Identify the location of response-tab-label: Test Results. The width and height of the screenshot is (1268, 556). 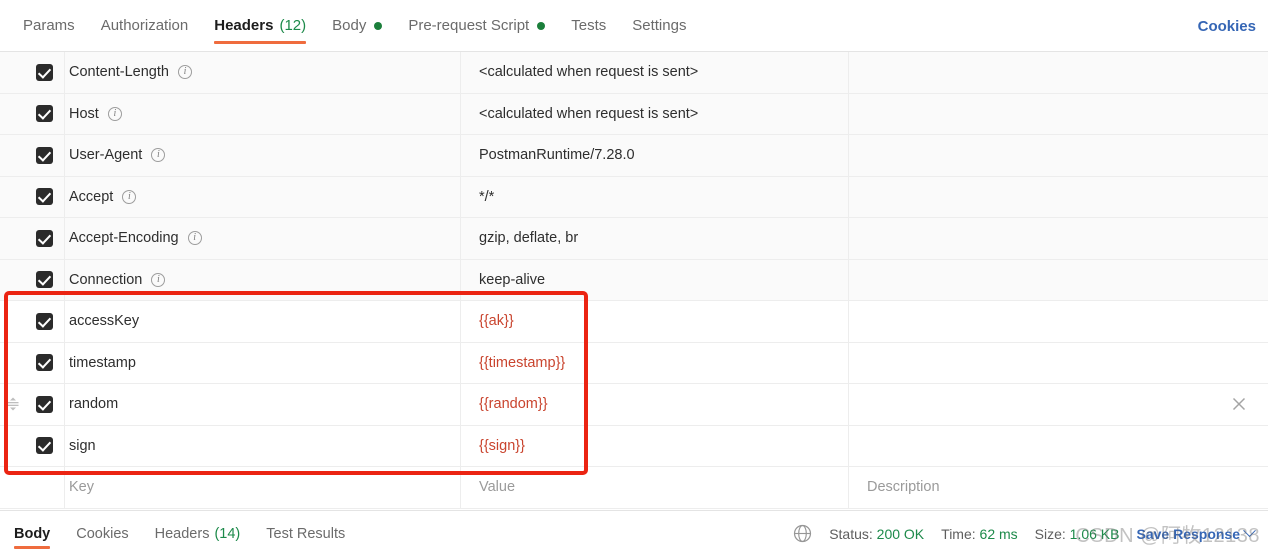
(306, 533).